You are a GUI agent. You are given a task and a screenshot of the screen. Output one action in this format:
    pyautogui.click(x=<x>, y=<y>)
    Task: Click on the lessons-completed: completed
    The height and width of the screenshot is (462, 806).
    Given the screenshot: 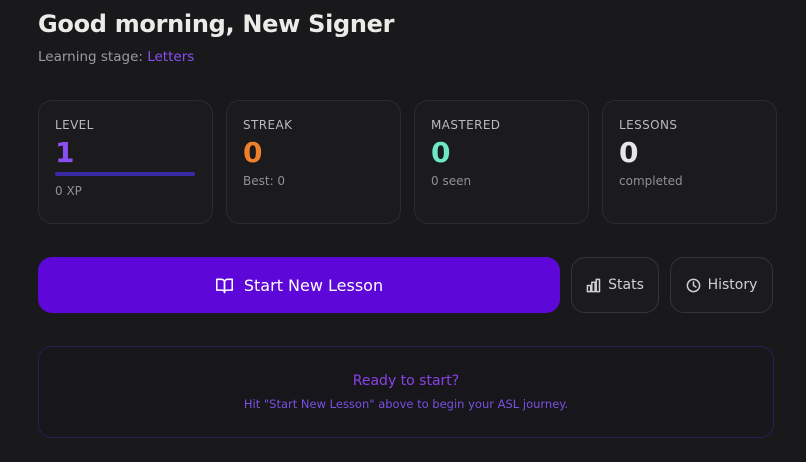 What is the action you would take?
    pyautogui.click(x=651, y=181)
    